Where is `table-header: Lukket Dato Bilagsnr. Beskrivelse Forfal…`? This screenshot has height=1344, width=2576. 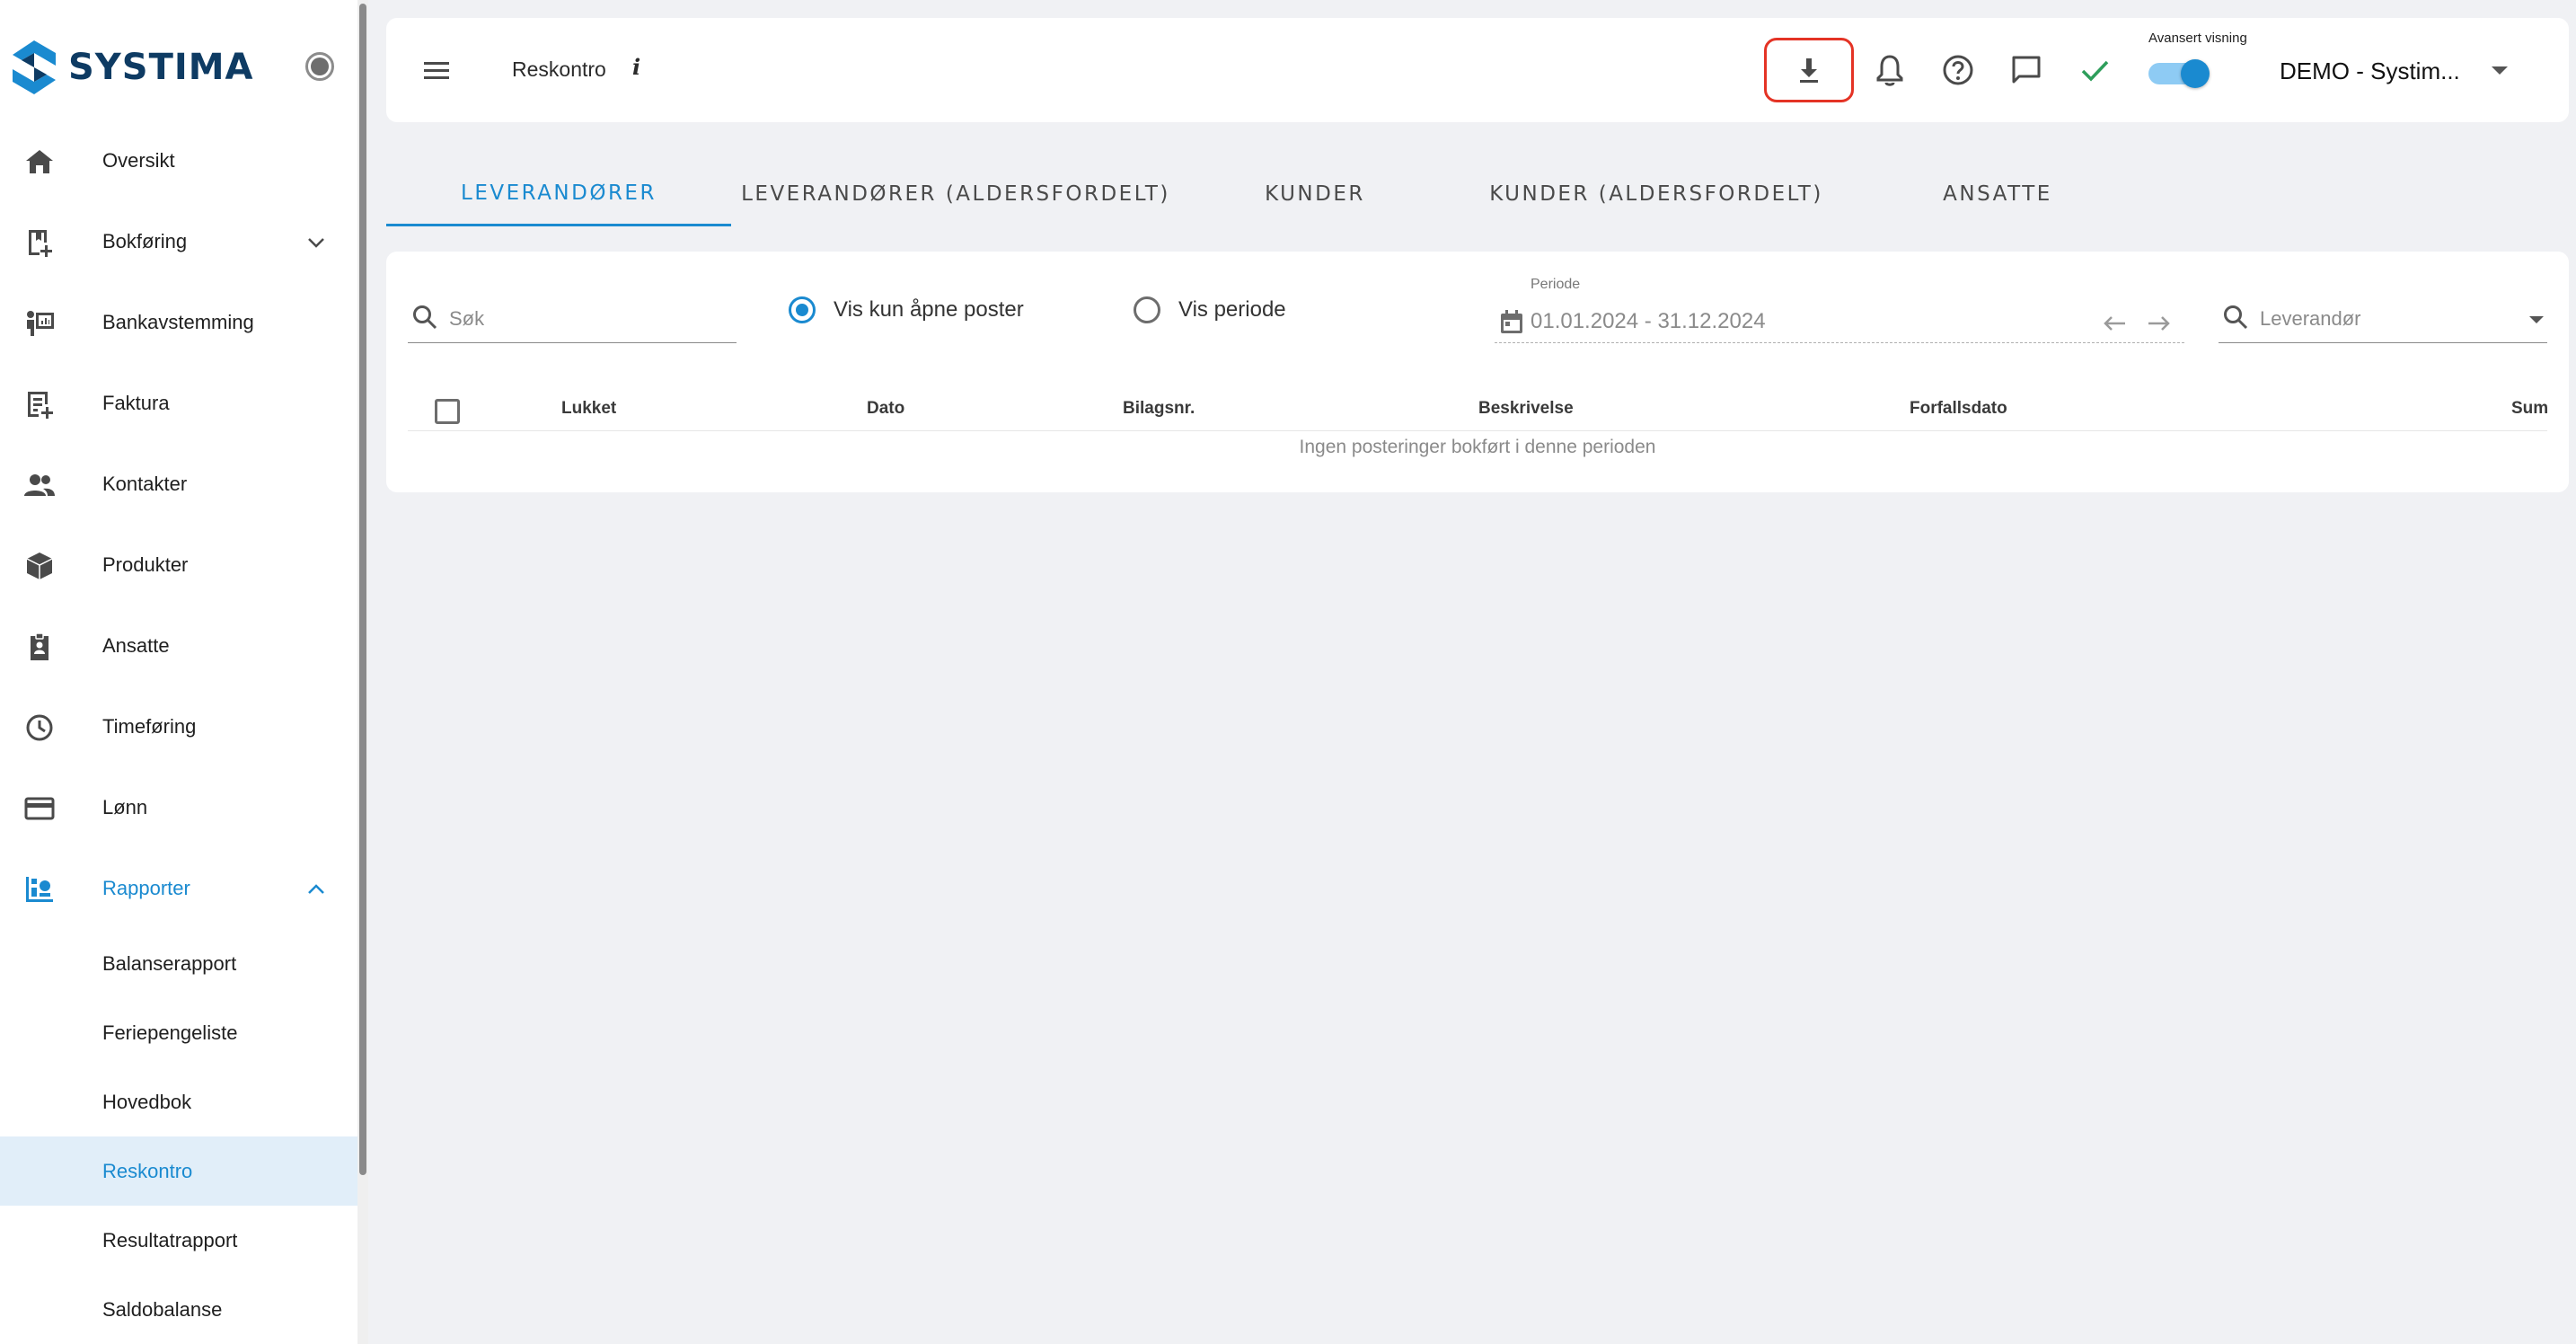
table-header: Lukket Dato Bilagsnr. Beskrivelse Forfal… is located at coordinates (1478, 408).